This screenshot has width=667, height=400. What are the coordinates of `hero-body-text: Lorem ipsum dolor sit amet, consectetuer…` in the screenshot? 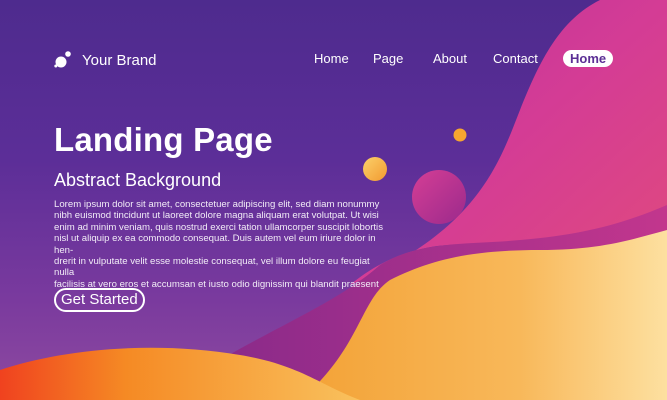 It's located at (223, 244).